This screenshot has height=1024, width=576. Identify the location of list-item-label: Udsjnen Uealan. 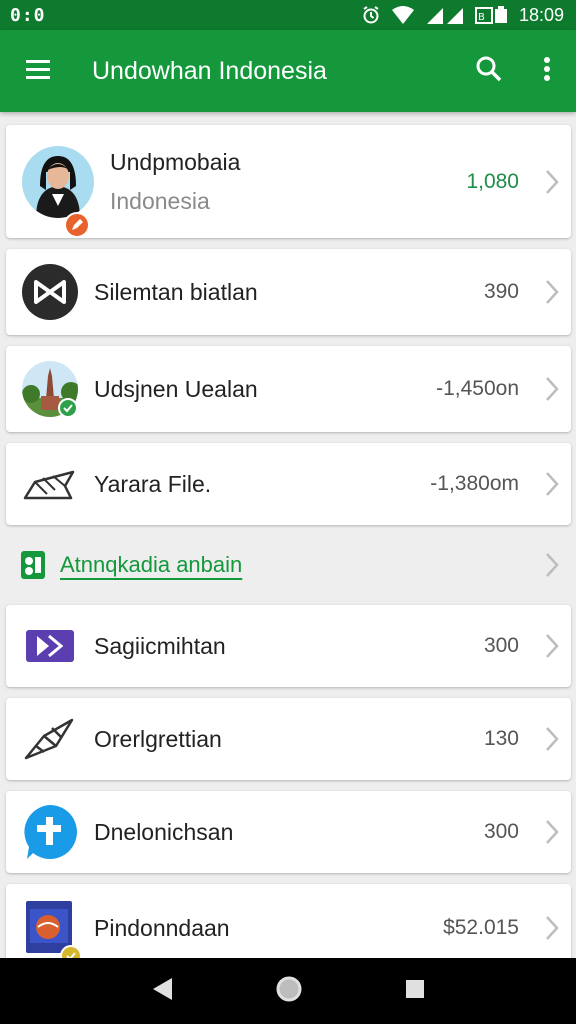
(176, 388).